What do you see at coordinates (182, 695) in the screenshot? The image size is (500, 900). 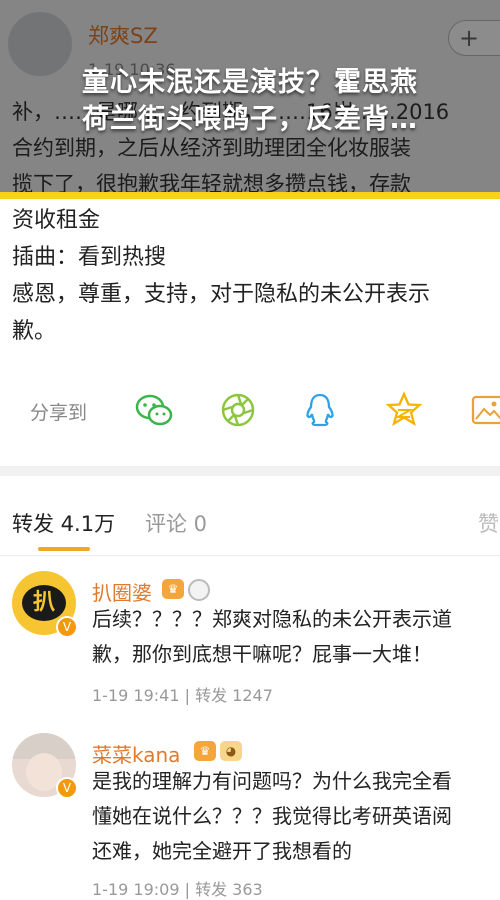 I see `comment-meta: 1-19 19:41 | 转发 1247` at bounding box center [182, 695].